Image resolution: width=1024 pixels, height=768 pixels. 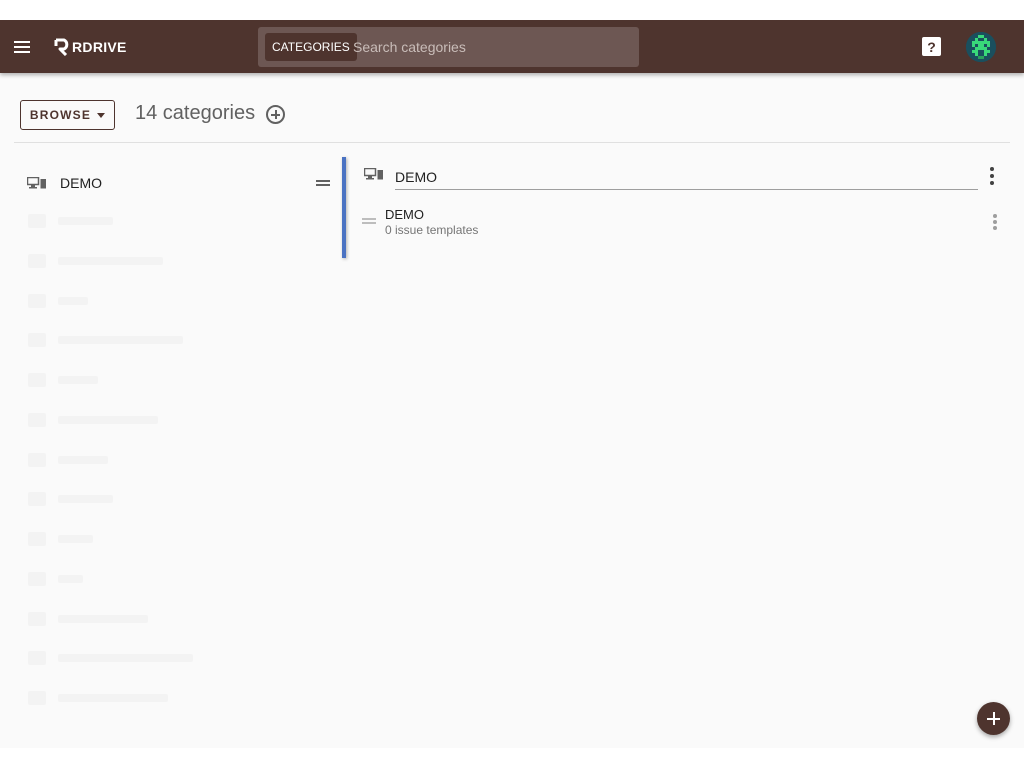 What do you see at coordinates (404, 214) in the screenshot?
I see `template-group-title: DEMO` at bounding box center [404, 214].